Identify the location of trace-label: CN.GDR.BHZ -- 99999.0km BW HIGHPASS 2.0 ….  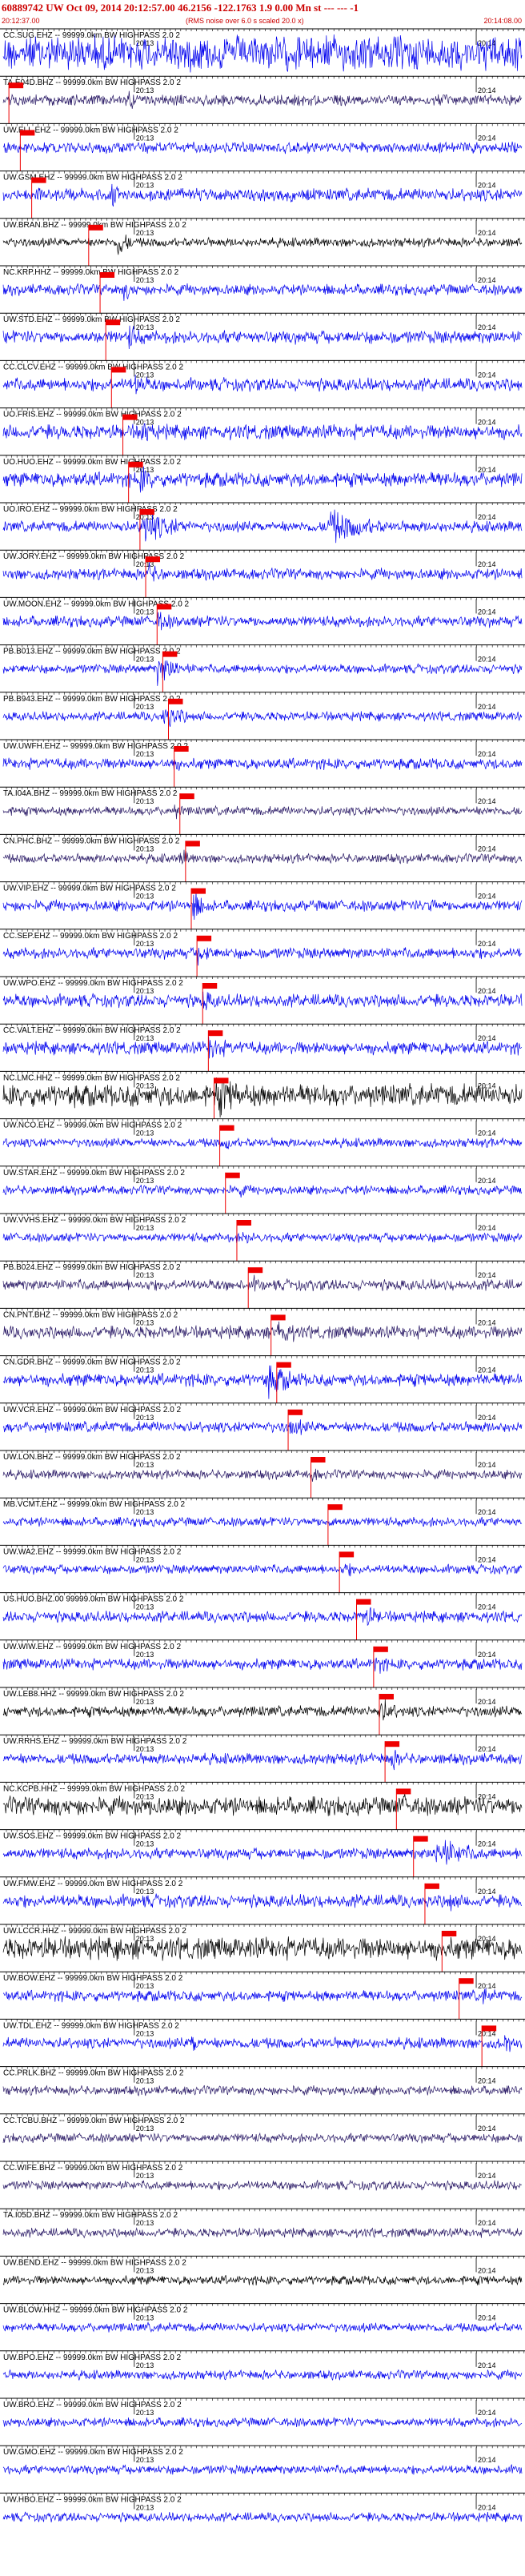
(92, 1362).